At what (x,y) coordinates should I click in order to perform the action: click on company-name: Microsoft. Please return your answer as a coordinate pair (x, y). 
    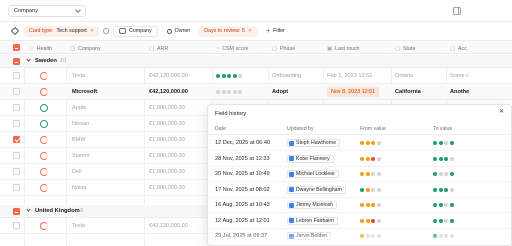
    Looking at the image, I should click on (84, 92).